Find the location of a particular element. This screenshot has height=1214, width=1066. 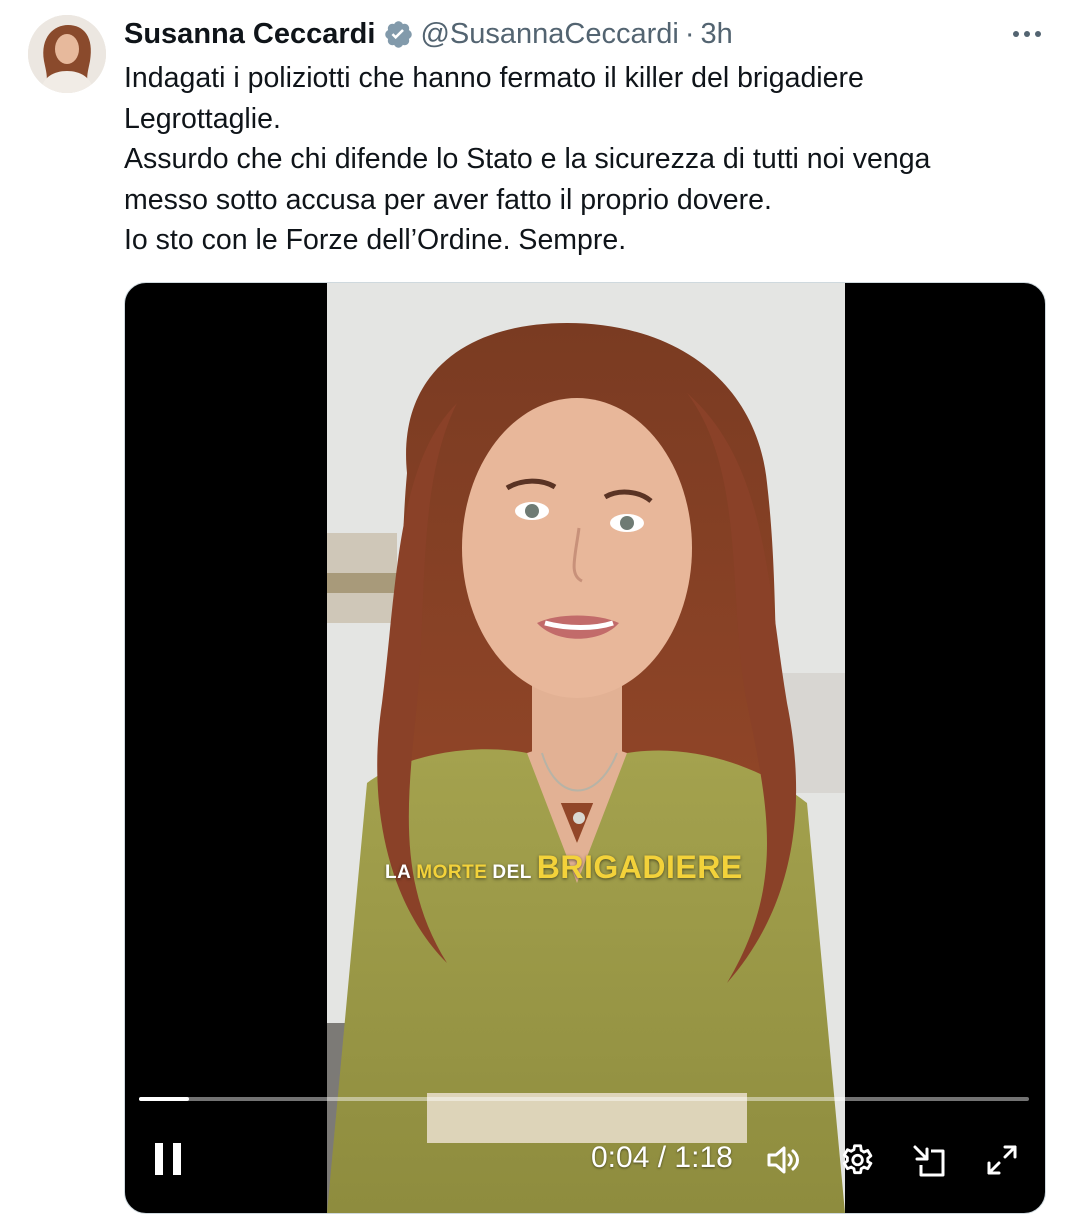

more-options-icon is located at coordinates (1027, 34).